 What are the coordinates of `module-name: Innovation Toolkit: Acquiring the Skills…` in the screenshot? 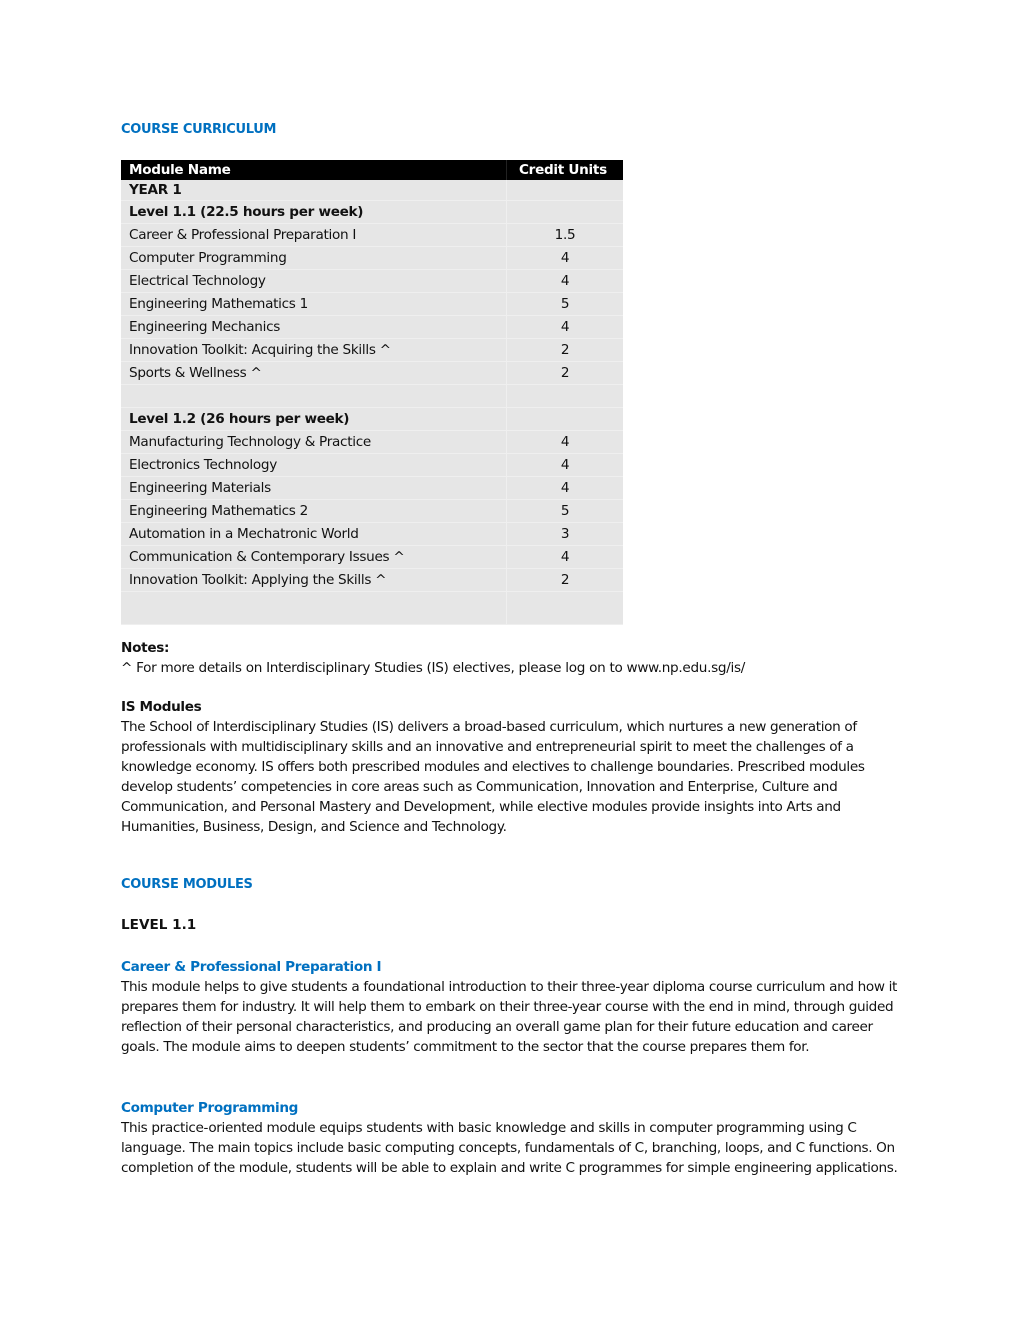 It's located at (314, 350).